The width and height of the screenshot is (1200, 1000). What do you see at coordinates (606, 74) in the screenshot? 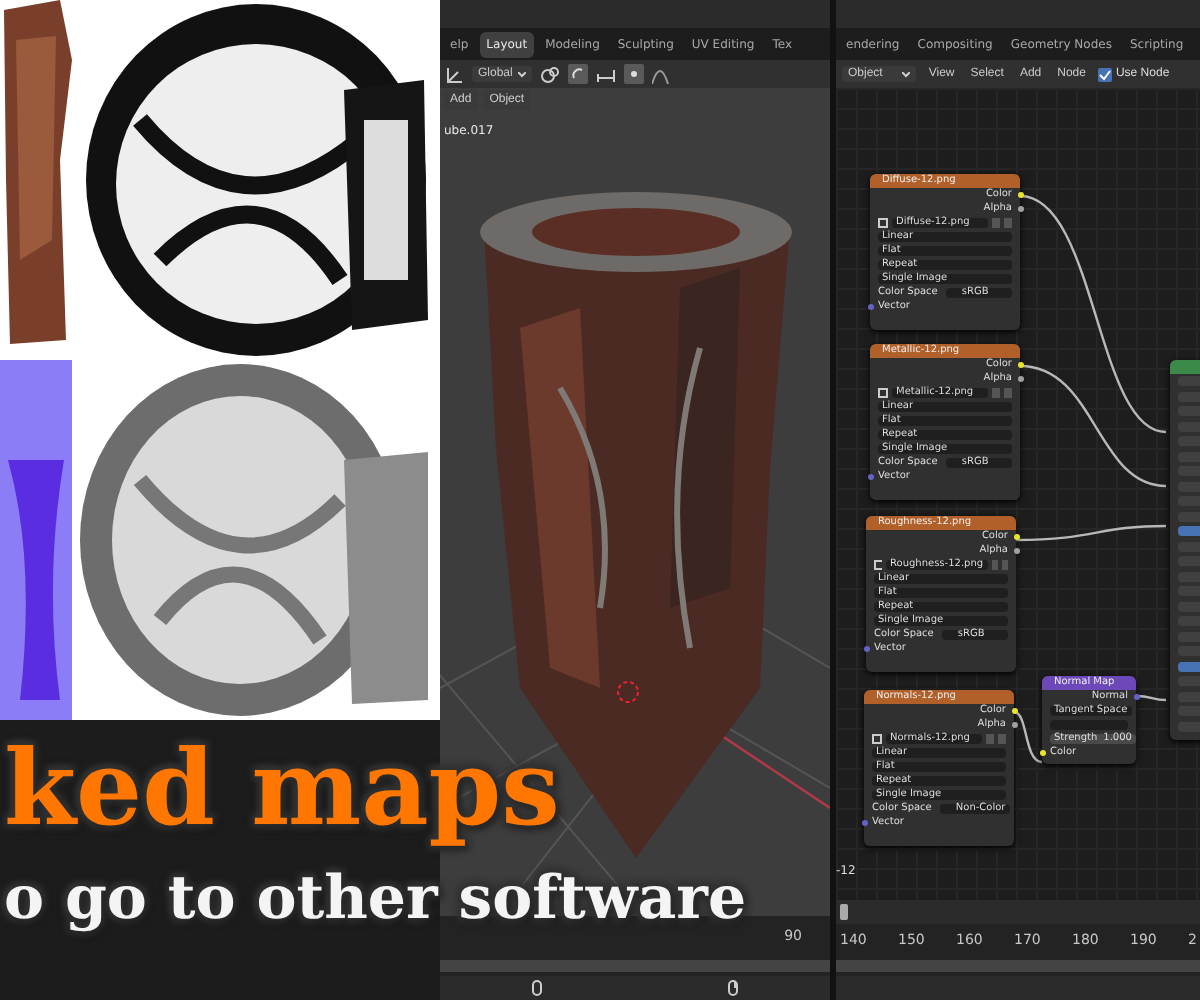
I see `snap-target-icon` at bounding box center [606, 74].